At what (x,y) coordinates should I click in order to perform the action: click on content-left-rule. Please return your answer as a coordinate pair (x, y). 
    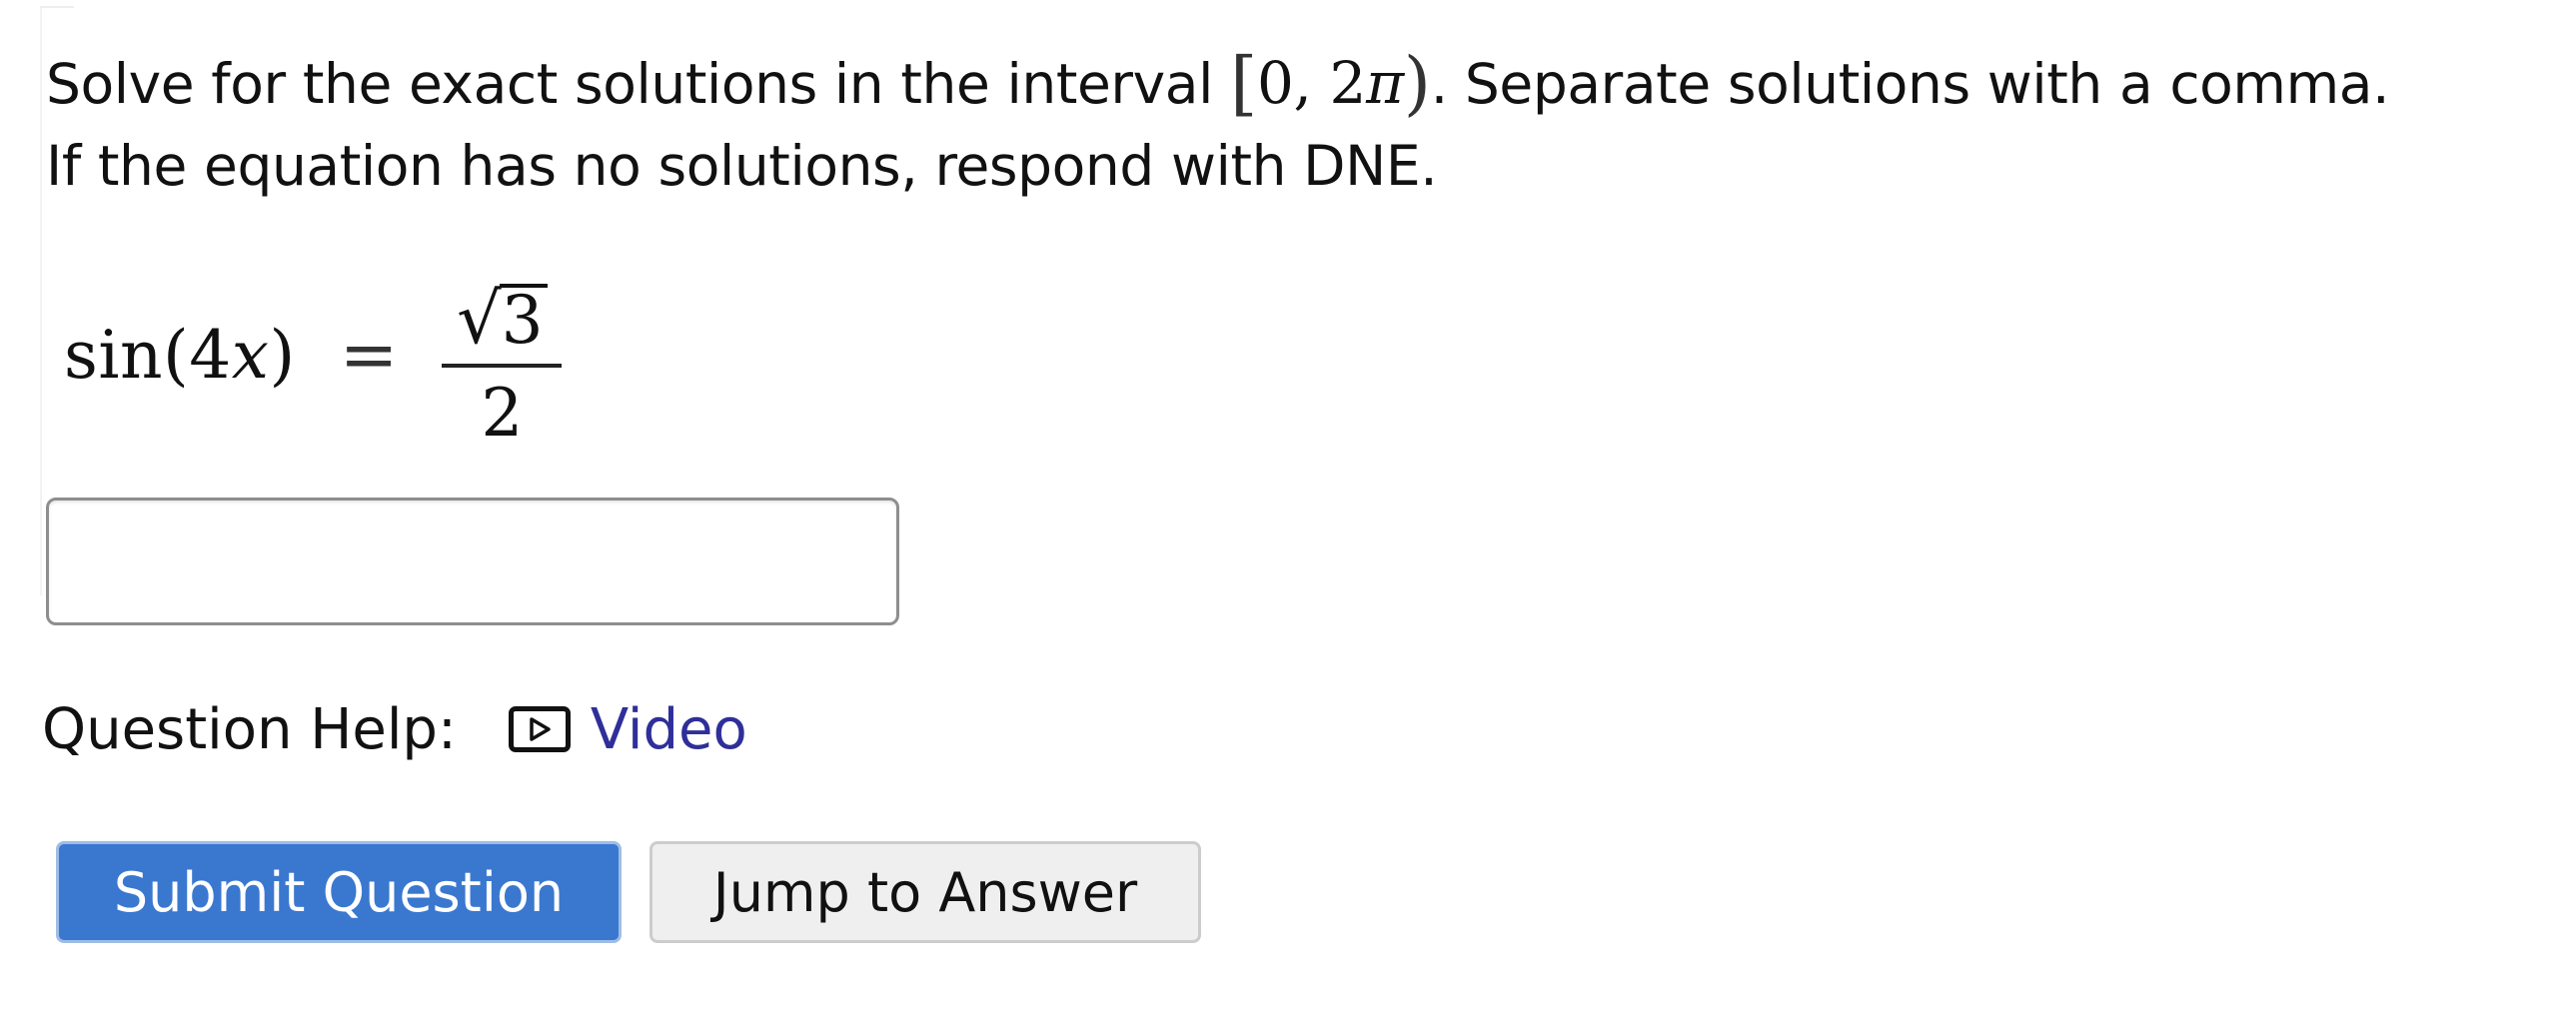
    Looking at the image, I should click on (41, 300).